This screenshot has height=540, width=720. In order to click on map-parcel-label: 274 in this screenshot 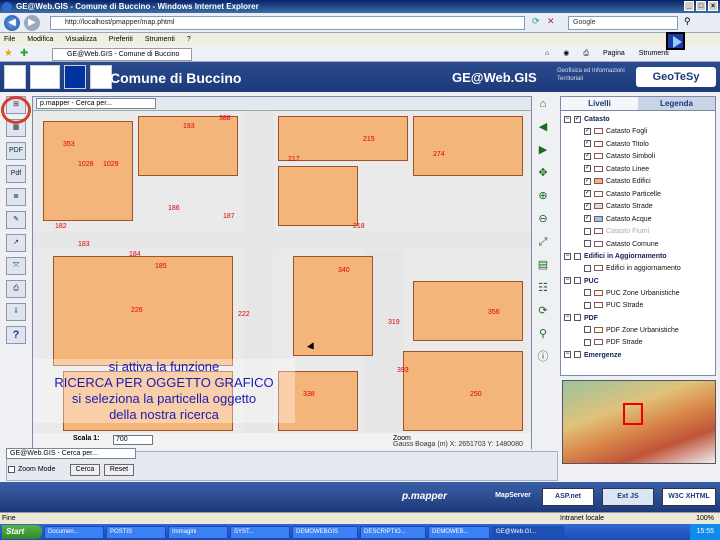, I will do `click(439, 154)`.